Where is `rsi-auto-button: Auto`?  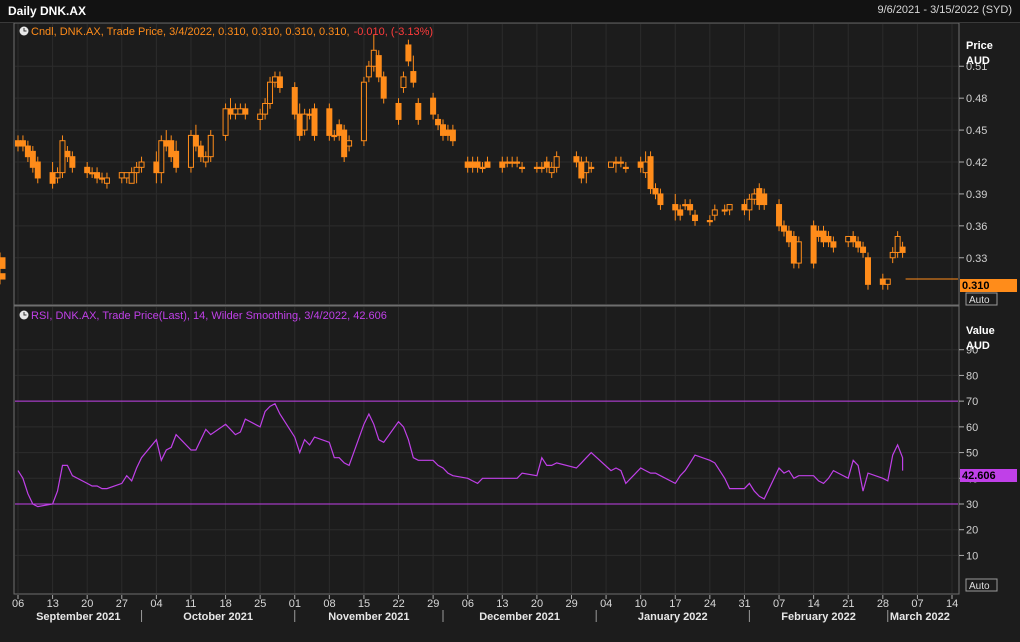
rsi-auto-button: Auto is located at coordinates (981, 585).